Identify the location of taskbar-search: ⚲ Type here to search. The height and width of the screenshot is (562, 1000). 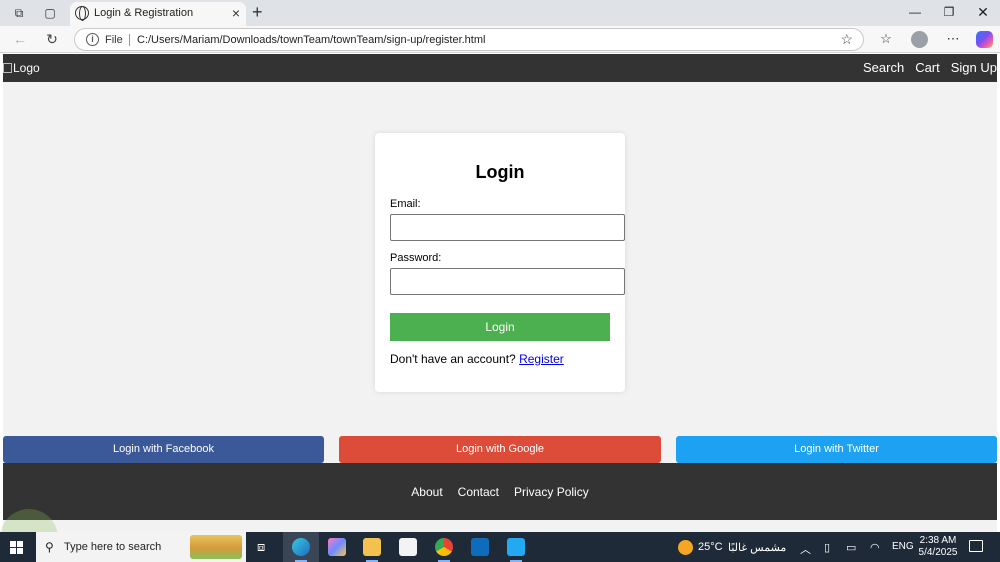
(141, 547).